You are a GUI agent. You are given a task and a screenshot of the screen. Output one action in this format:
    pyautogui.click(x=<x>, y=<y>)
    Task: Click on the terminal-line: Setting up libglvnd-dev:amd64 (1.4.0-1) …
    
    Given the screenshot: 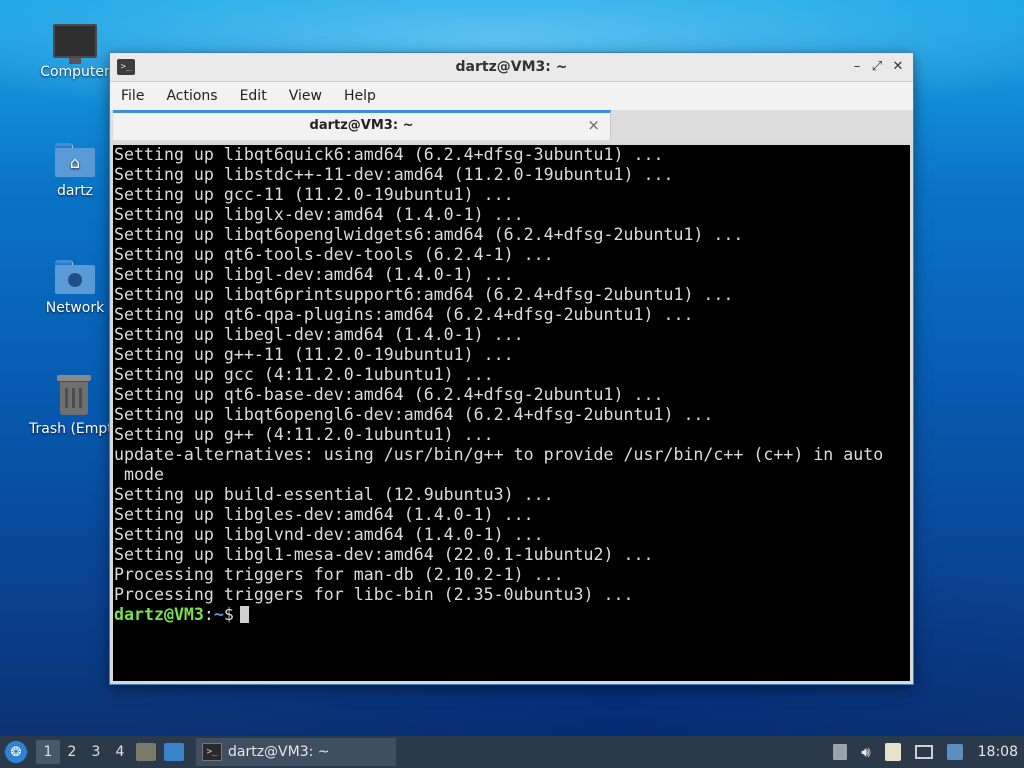 What is the action you would take?
    pyautogui.click(x=329, y=534)
    